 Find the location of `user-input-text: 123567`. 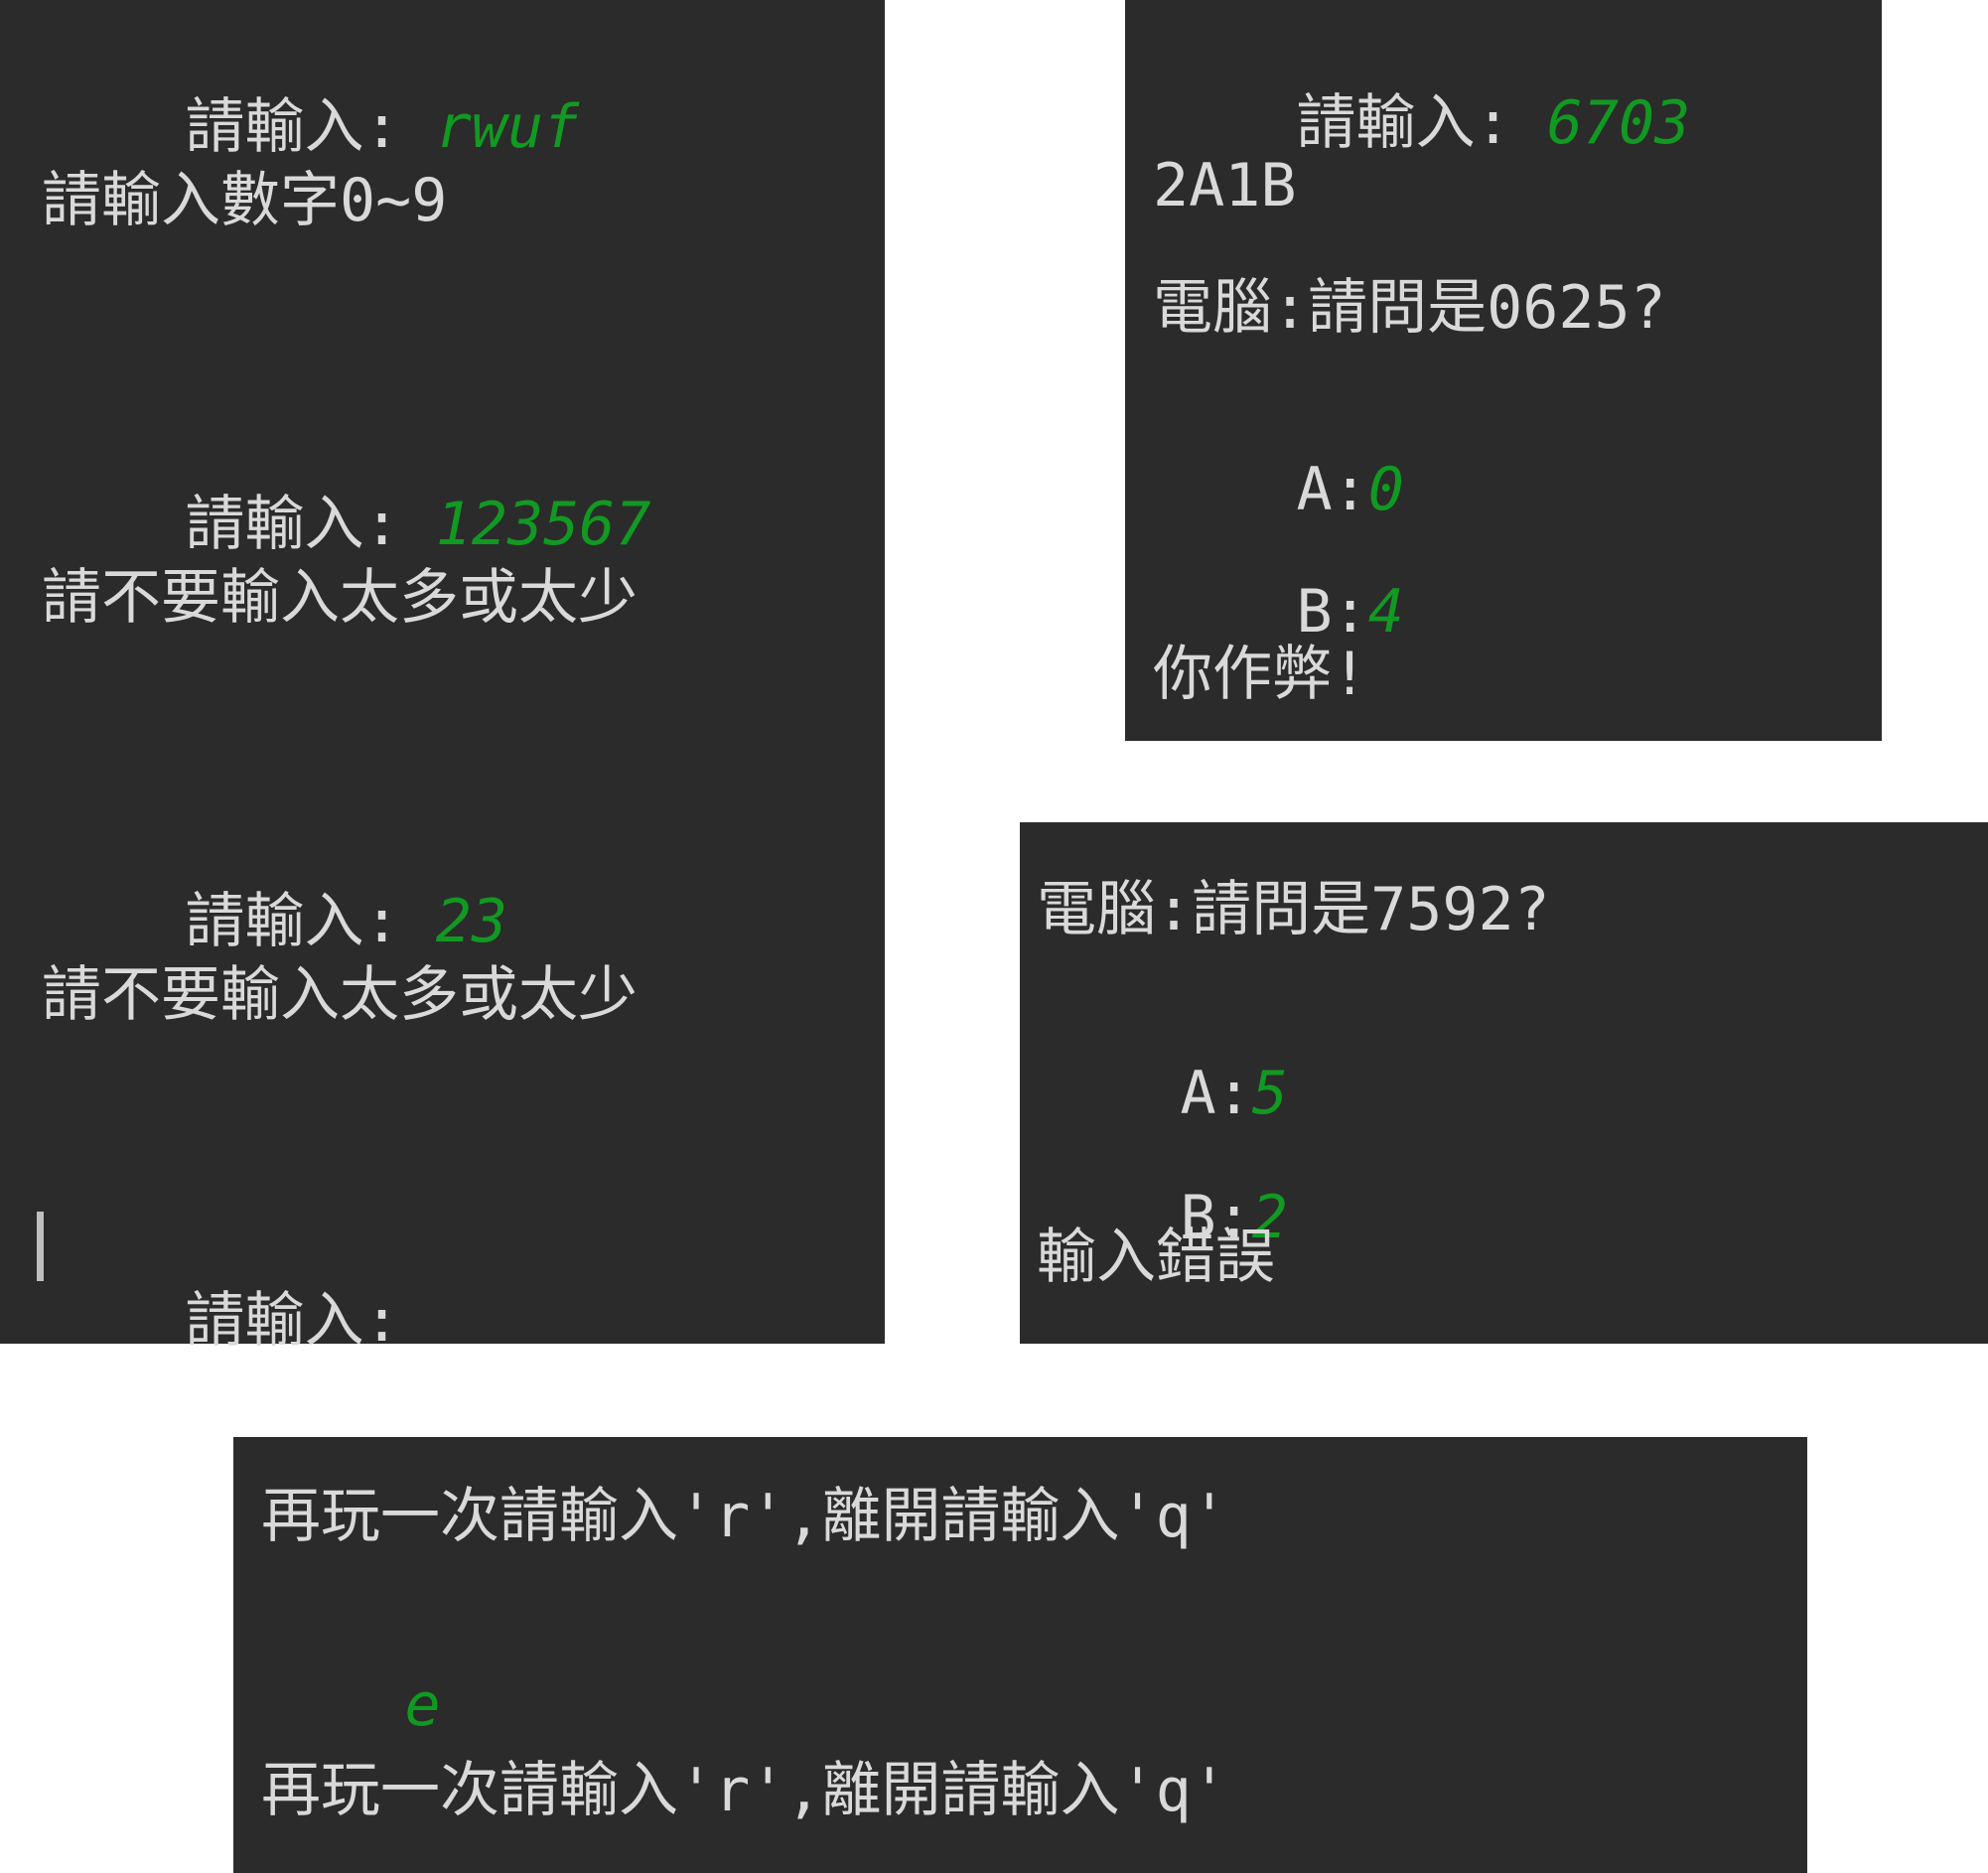

user-input-text: 123567 is located at coordinates (543, 524).